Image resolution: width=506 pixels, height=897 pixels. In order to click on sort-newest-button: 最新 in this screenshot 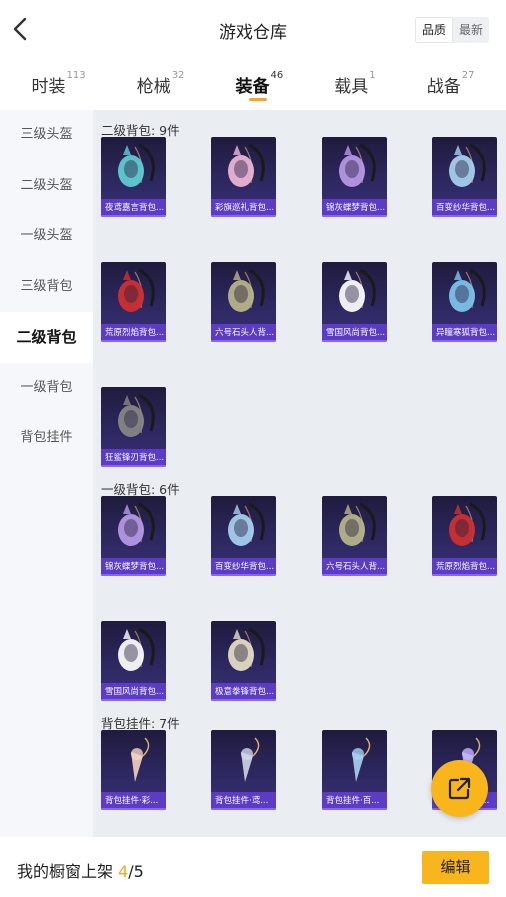, I will do `click(471, 30)`.